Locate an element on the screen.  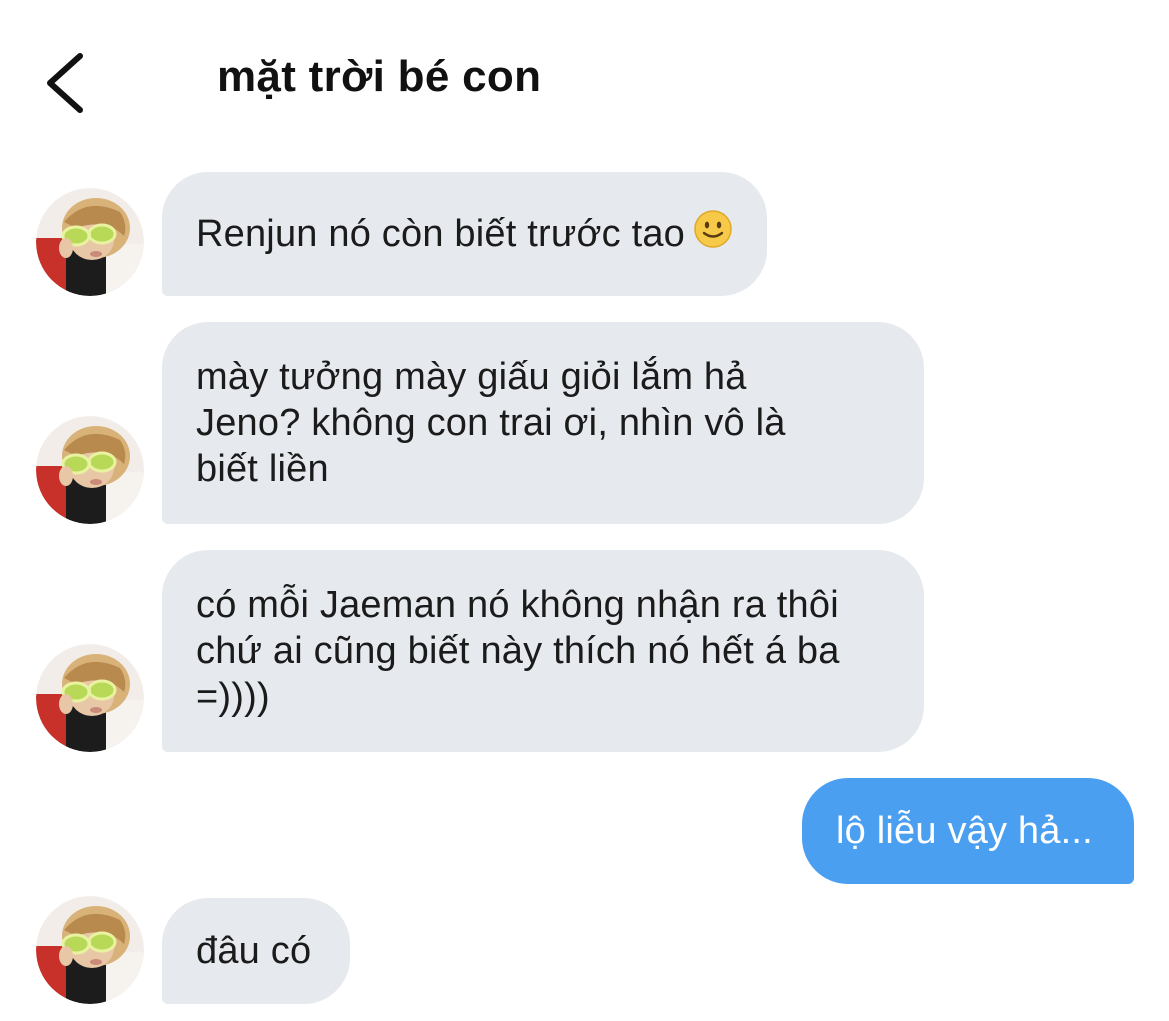
slightly-smiling-face-icon is located at coordinates (713, 234).